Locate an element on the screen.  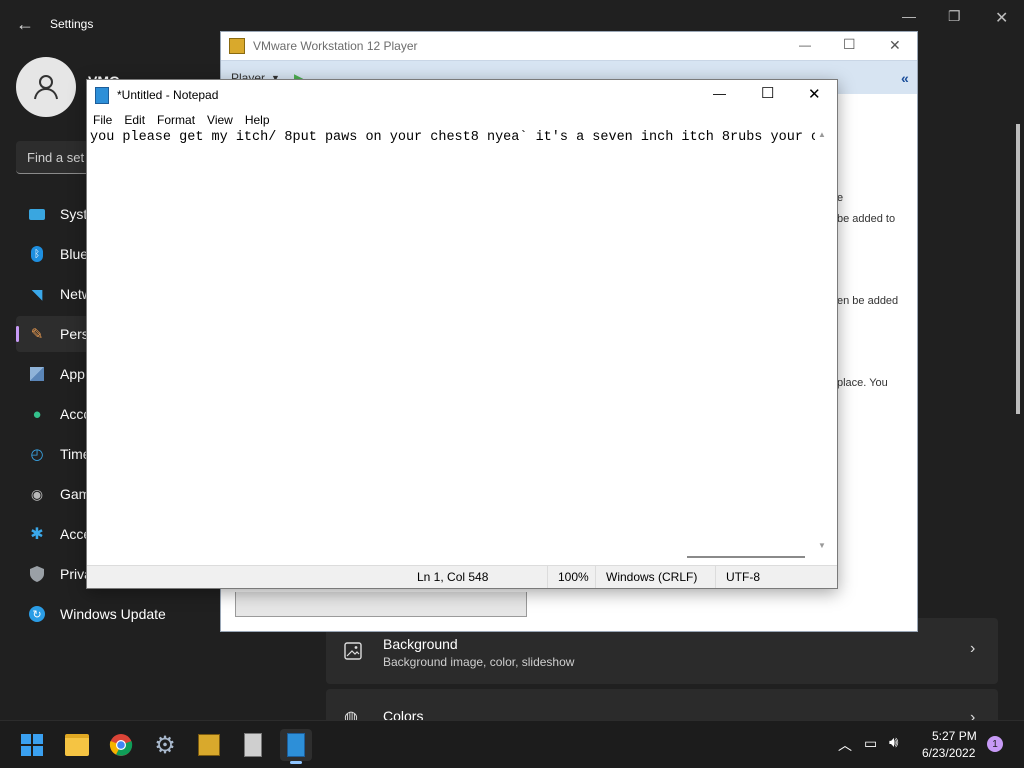
status-bar: Ln 1, Col 548 100% Windows (CRLF) UTF-8 is located at coordinates (462, 576).